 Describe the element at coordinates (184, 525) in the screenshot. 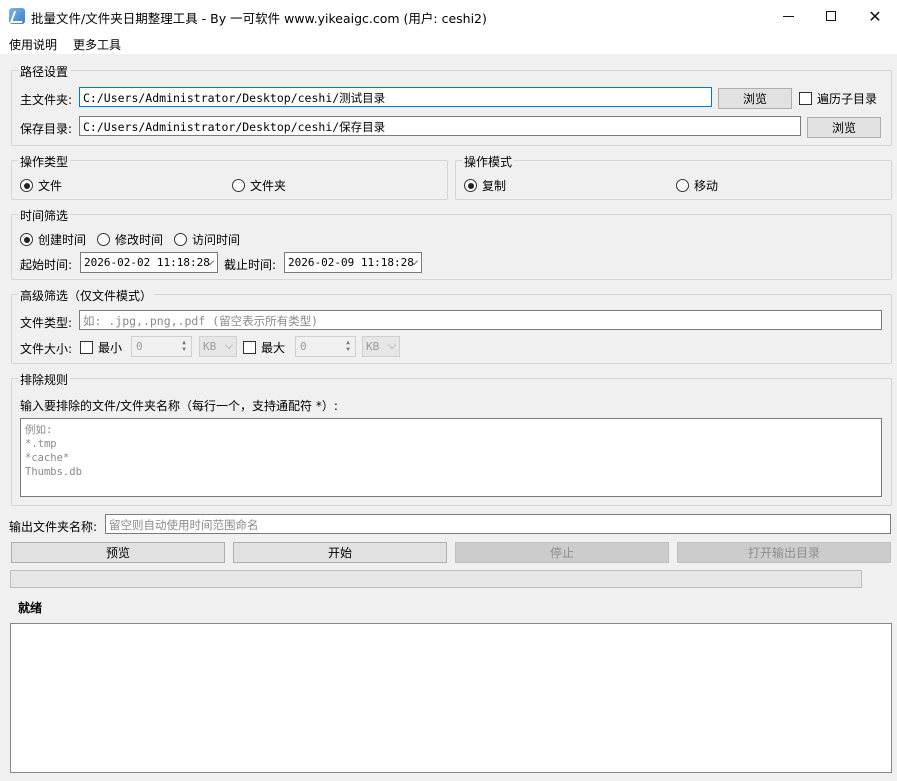

I see `output-name-placeholder: 留空则自动使用时间范围命名` at that location.